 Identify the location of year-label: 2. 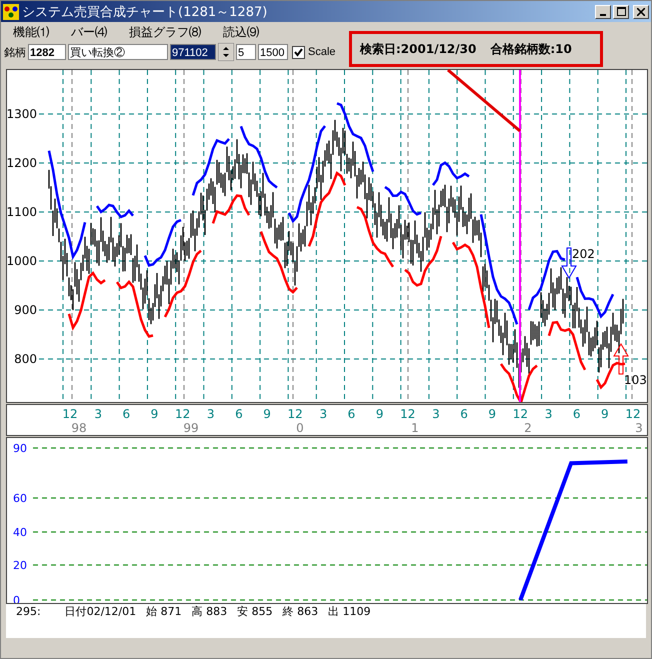
(528, 428).